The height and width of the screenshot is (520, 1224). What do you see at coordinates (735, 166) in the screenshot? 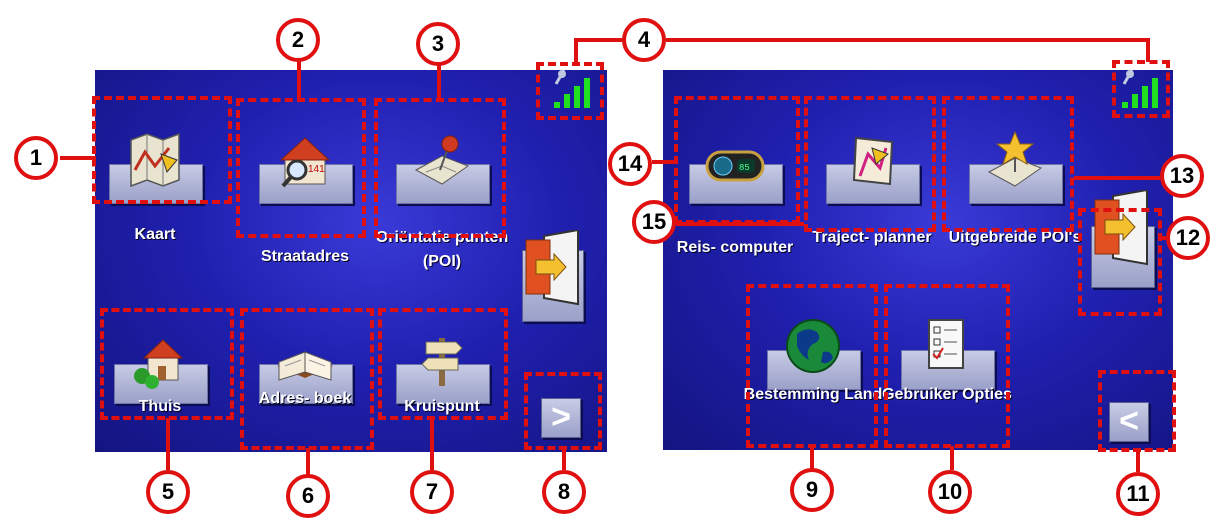
I see `trip-computer-icon: 85` at bounding box center [735, 166].